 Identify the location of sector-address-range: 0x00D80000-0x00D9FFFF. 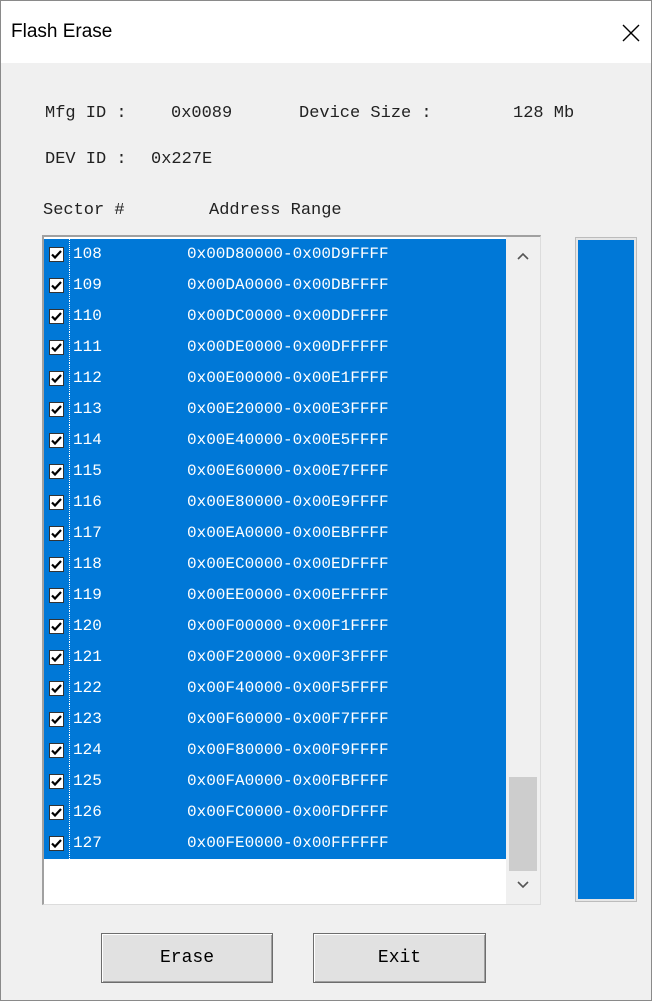
(288, 254).